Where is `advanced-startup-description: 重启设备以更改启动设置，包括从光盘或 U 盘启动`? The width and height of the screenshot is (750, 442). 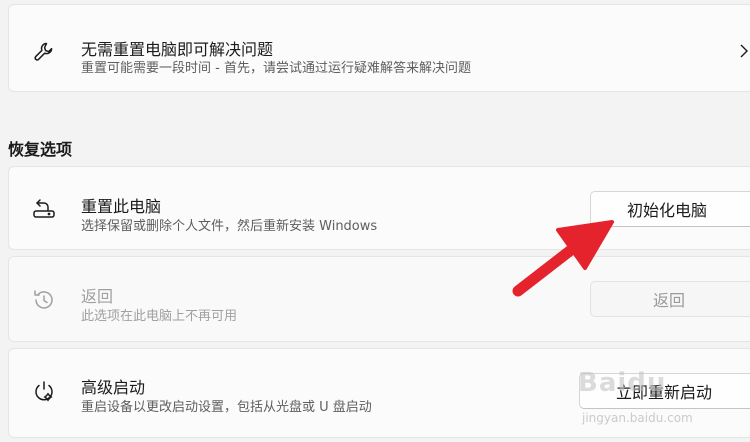
advanced-startup-description: 重启设备以更改启动设置，包括从光盘或 U 盘启动 is located at coordinates (226, 407).